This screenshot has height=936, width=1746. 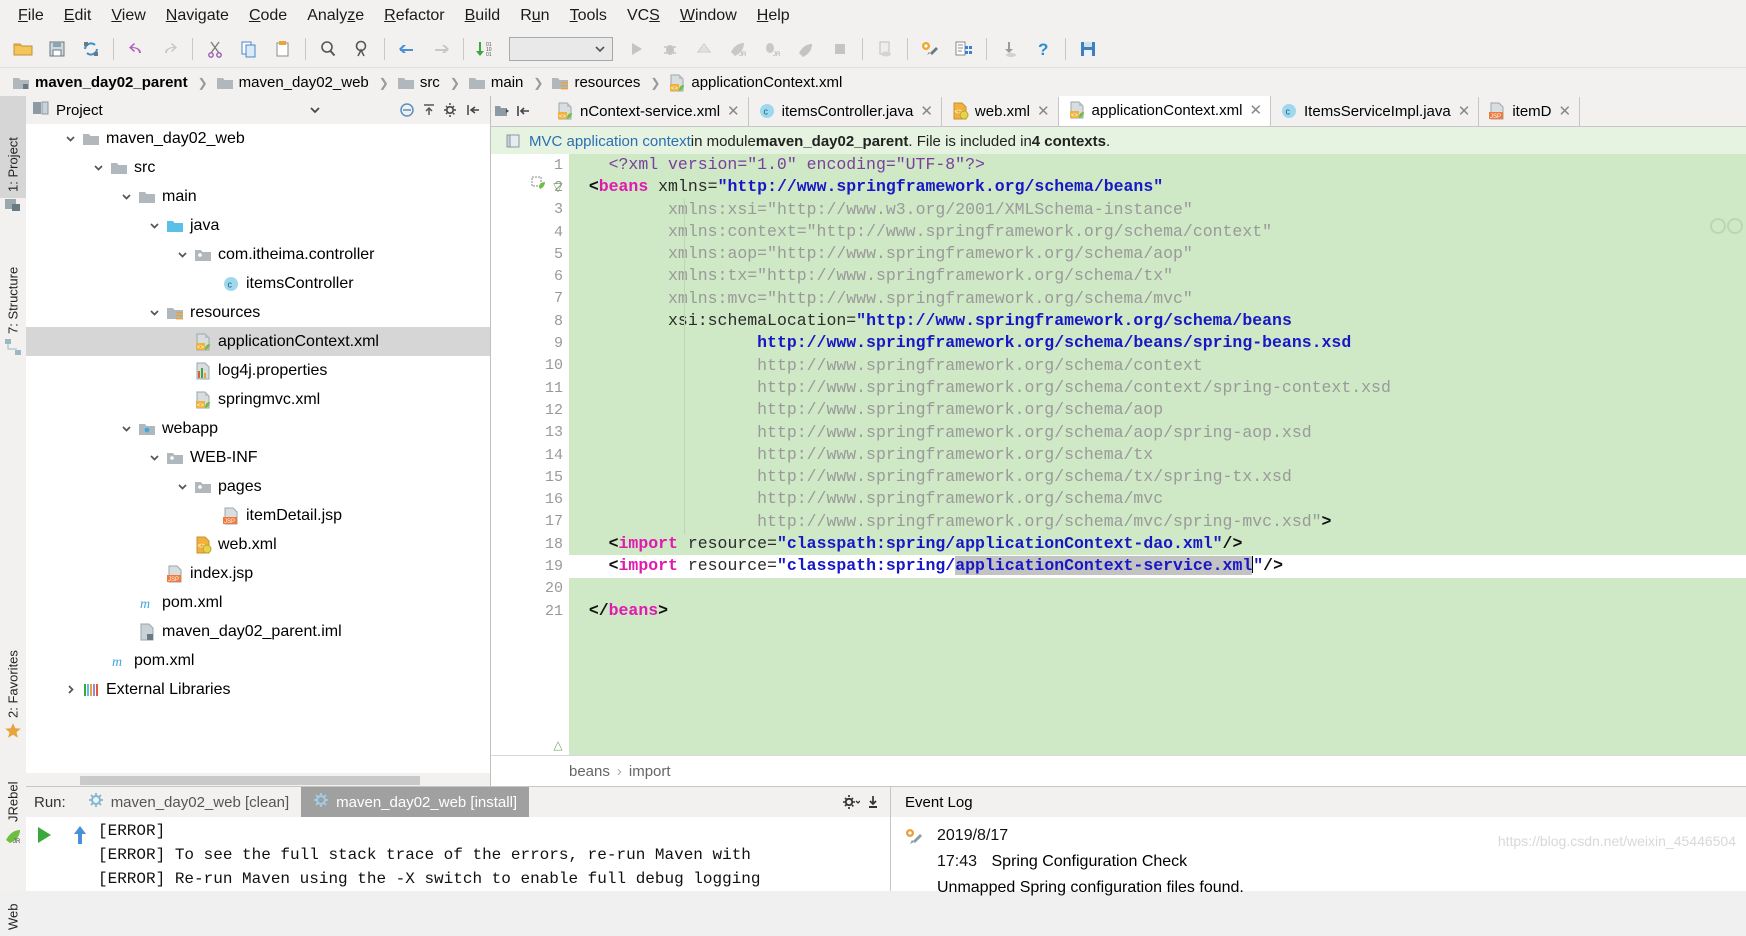 I want to click on menu-item-view: View, so click(x=128, y=16).